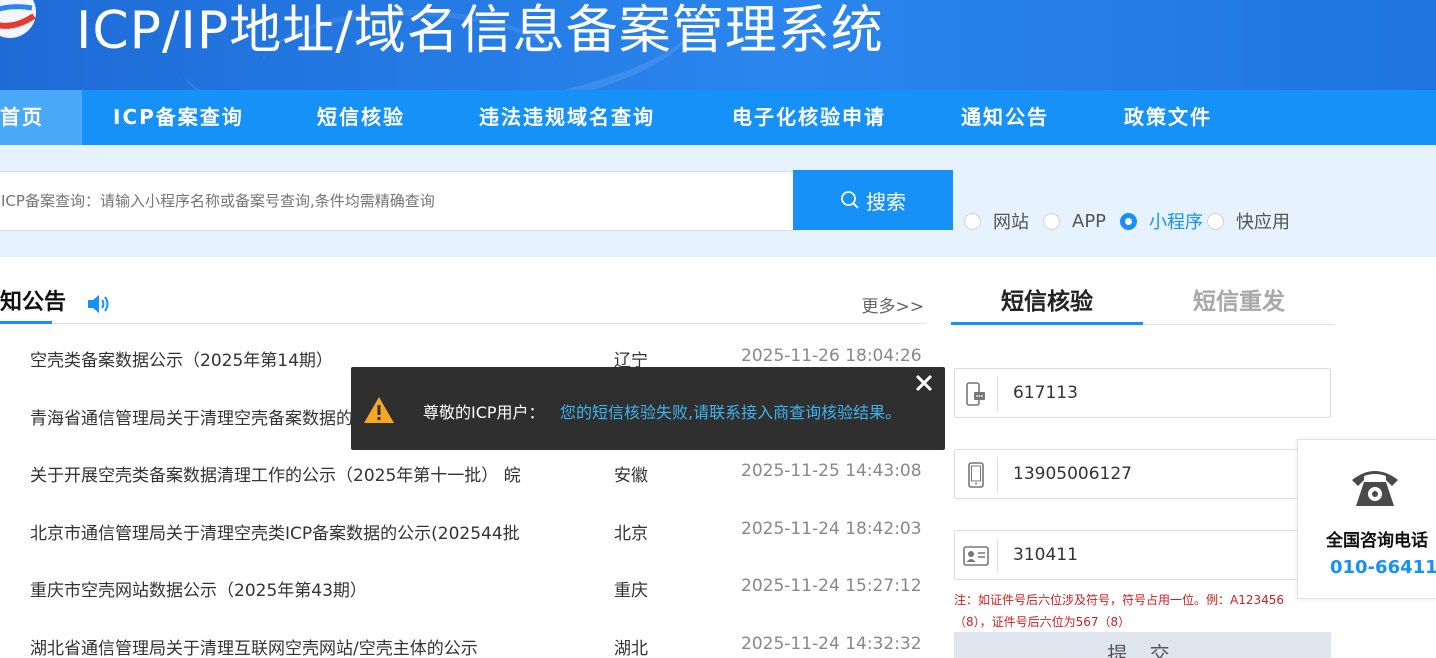 The image size is (1436, 658). I want to click on toast-lead: 尊敬的ICP用户：, so click(484, 412).